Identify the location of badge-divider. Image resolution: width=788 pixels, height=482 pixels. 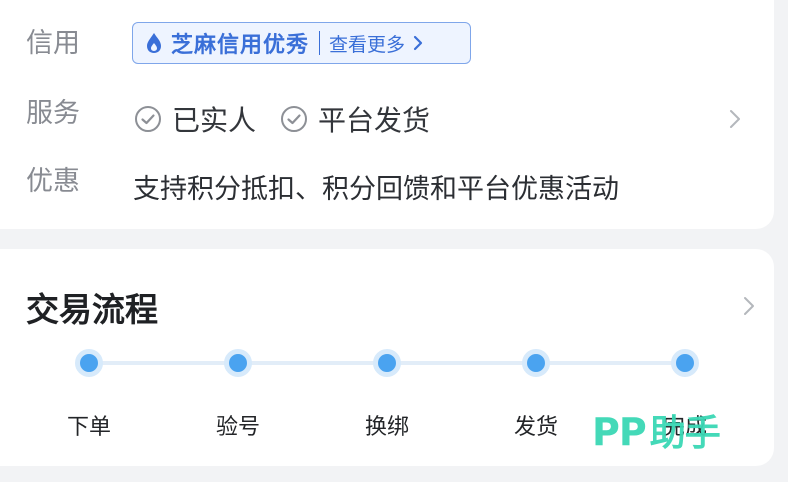
(320, 43).